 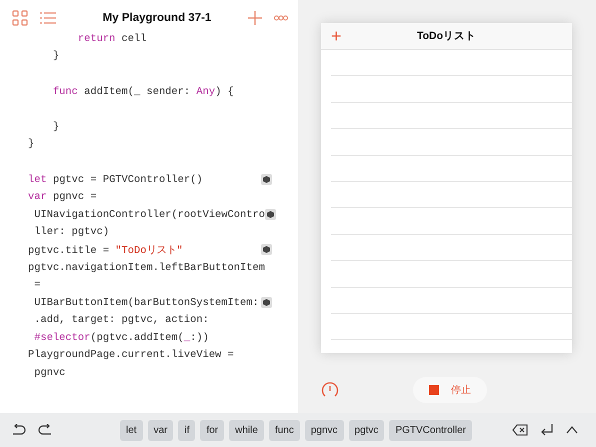 I want to click on window-title: My Playground 37-1, so click(x=157, y=18).